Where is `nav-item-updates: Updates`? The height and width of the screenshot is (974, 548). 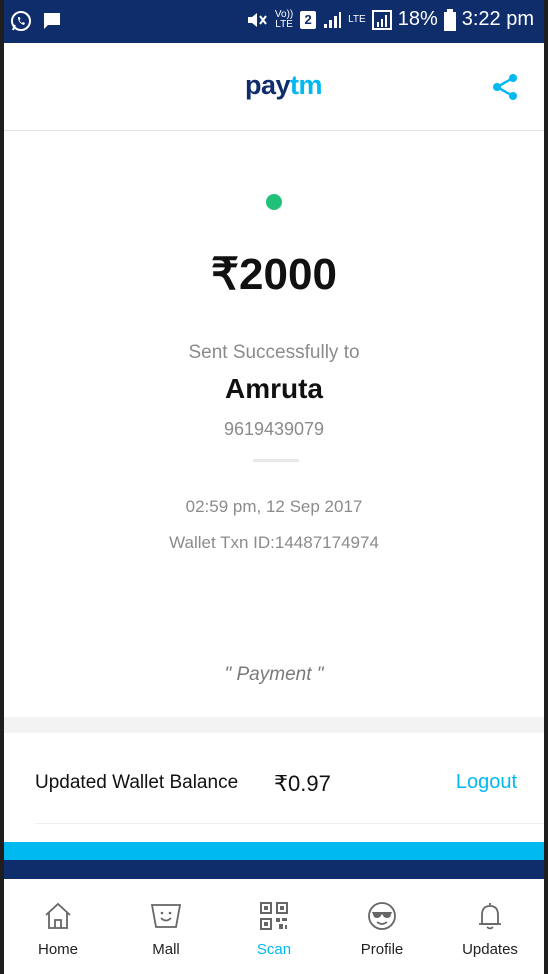
nav-item-updates: Updates is located at coordinates (490, 926).